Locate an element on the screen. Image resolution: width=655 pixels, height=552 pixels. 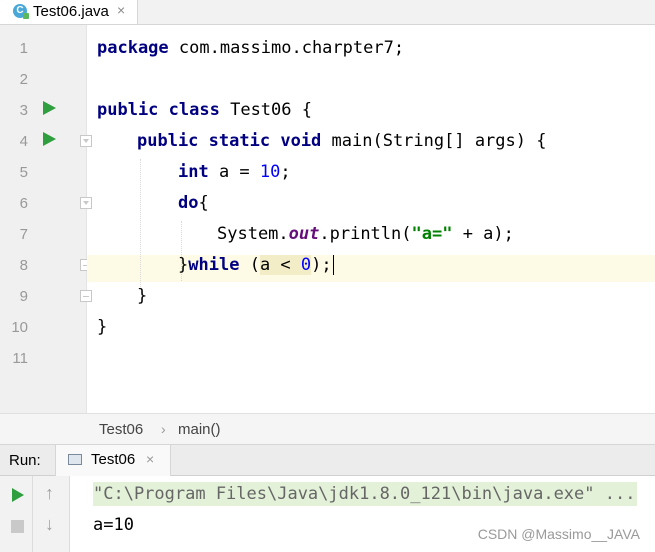
down-arrow-icon: ↓ is located at coordinates (49, 524).